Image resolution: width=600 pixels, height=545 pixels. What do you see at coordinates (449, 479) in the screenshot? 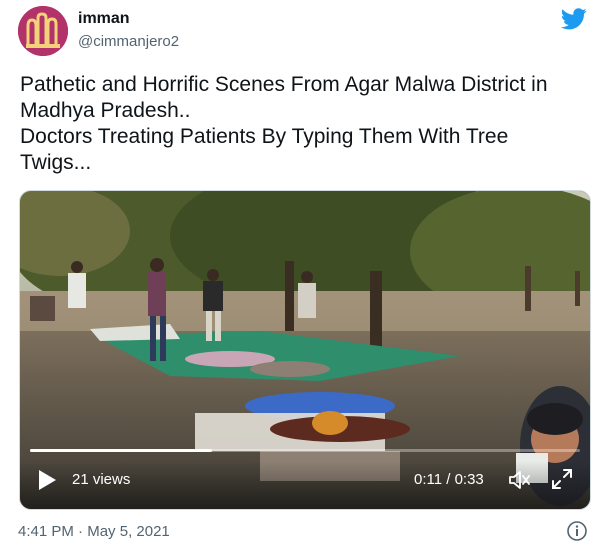
I see `video-time: 0:11 / 0:33` at bounding box center [449, 479].